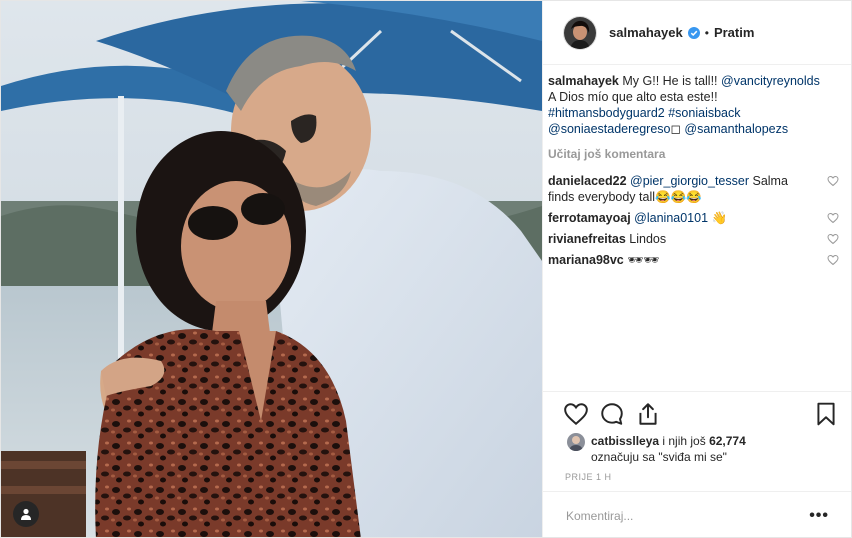 This screenshot has height=538, width=852. Describe the element at coordinates (704, 113) in the screenshot. I see `caption-hashtag: #soniaisback` at that location.